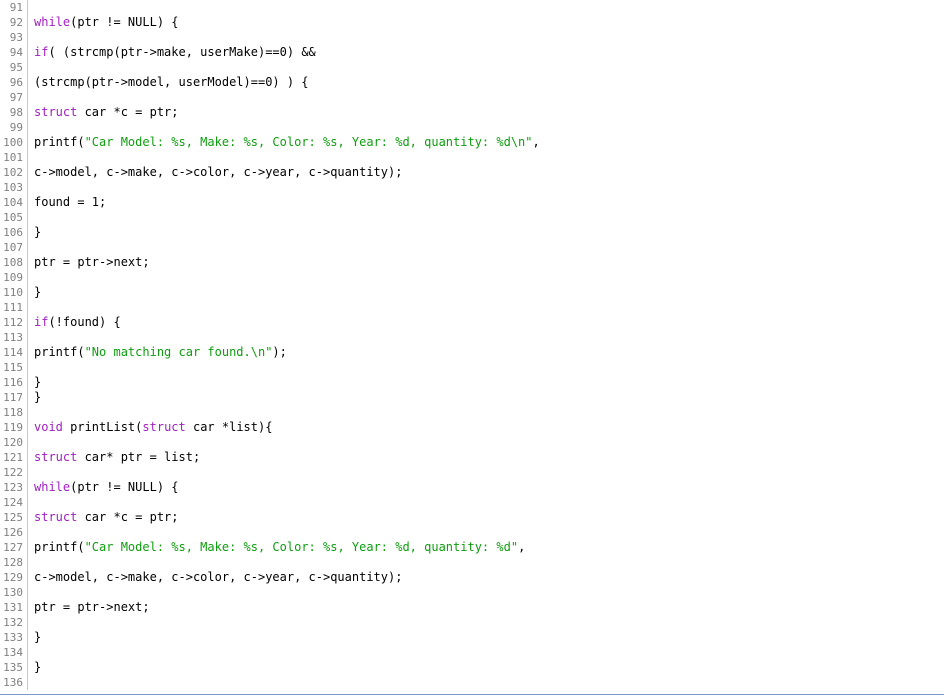  I want to click on line-number: 126, so click(14, 532).